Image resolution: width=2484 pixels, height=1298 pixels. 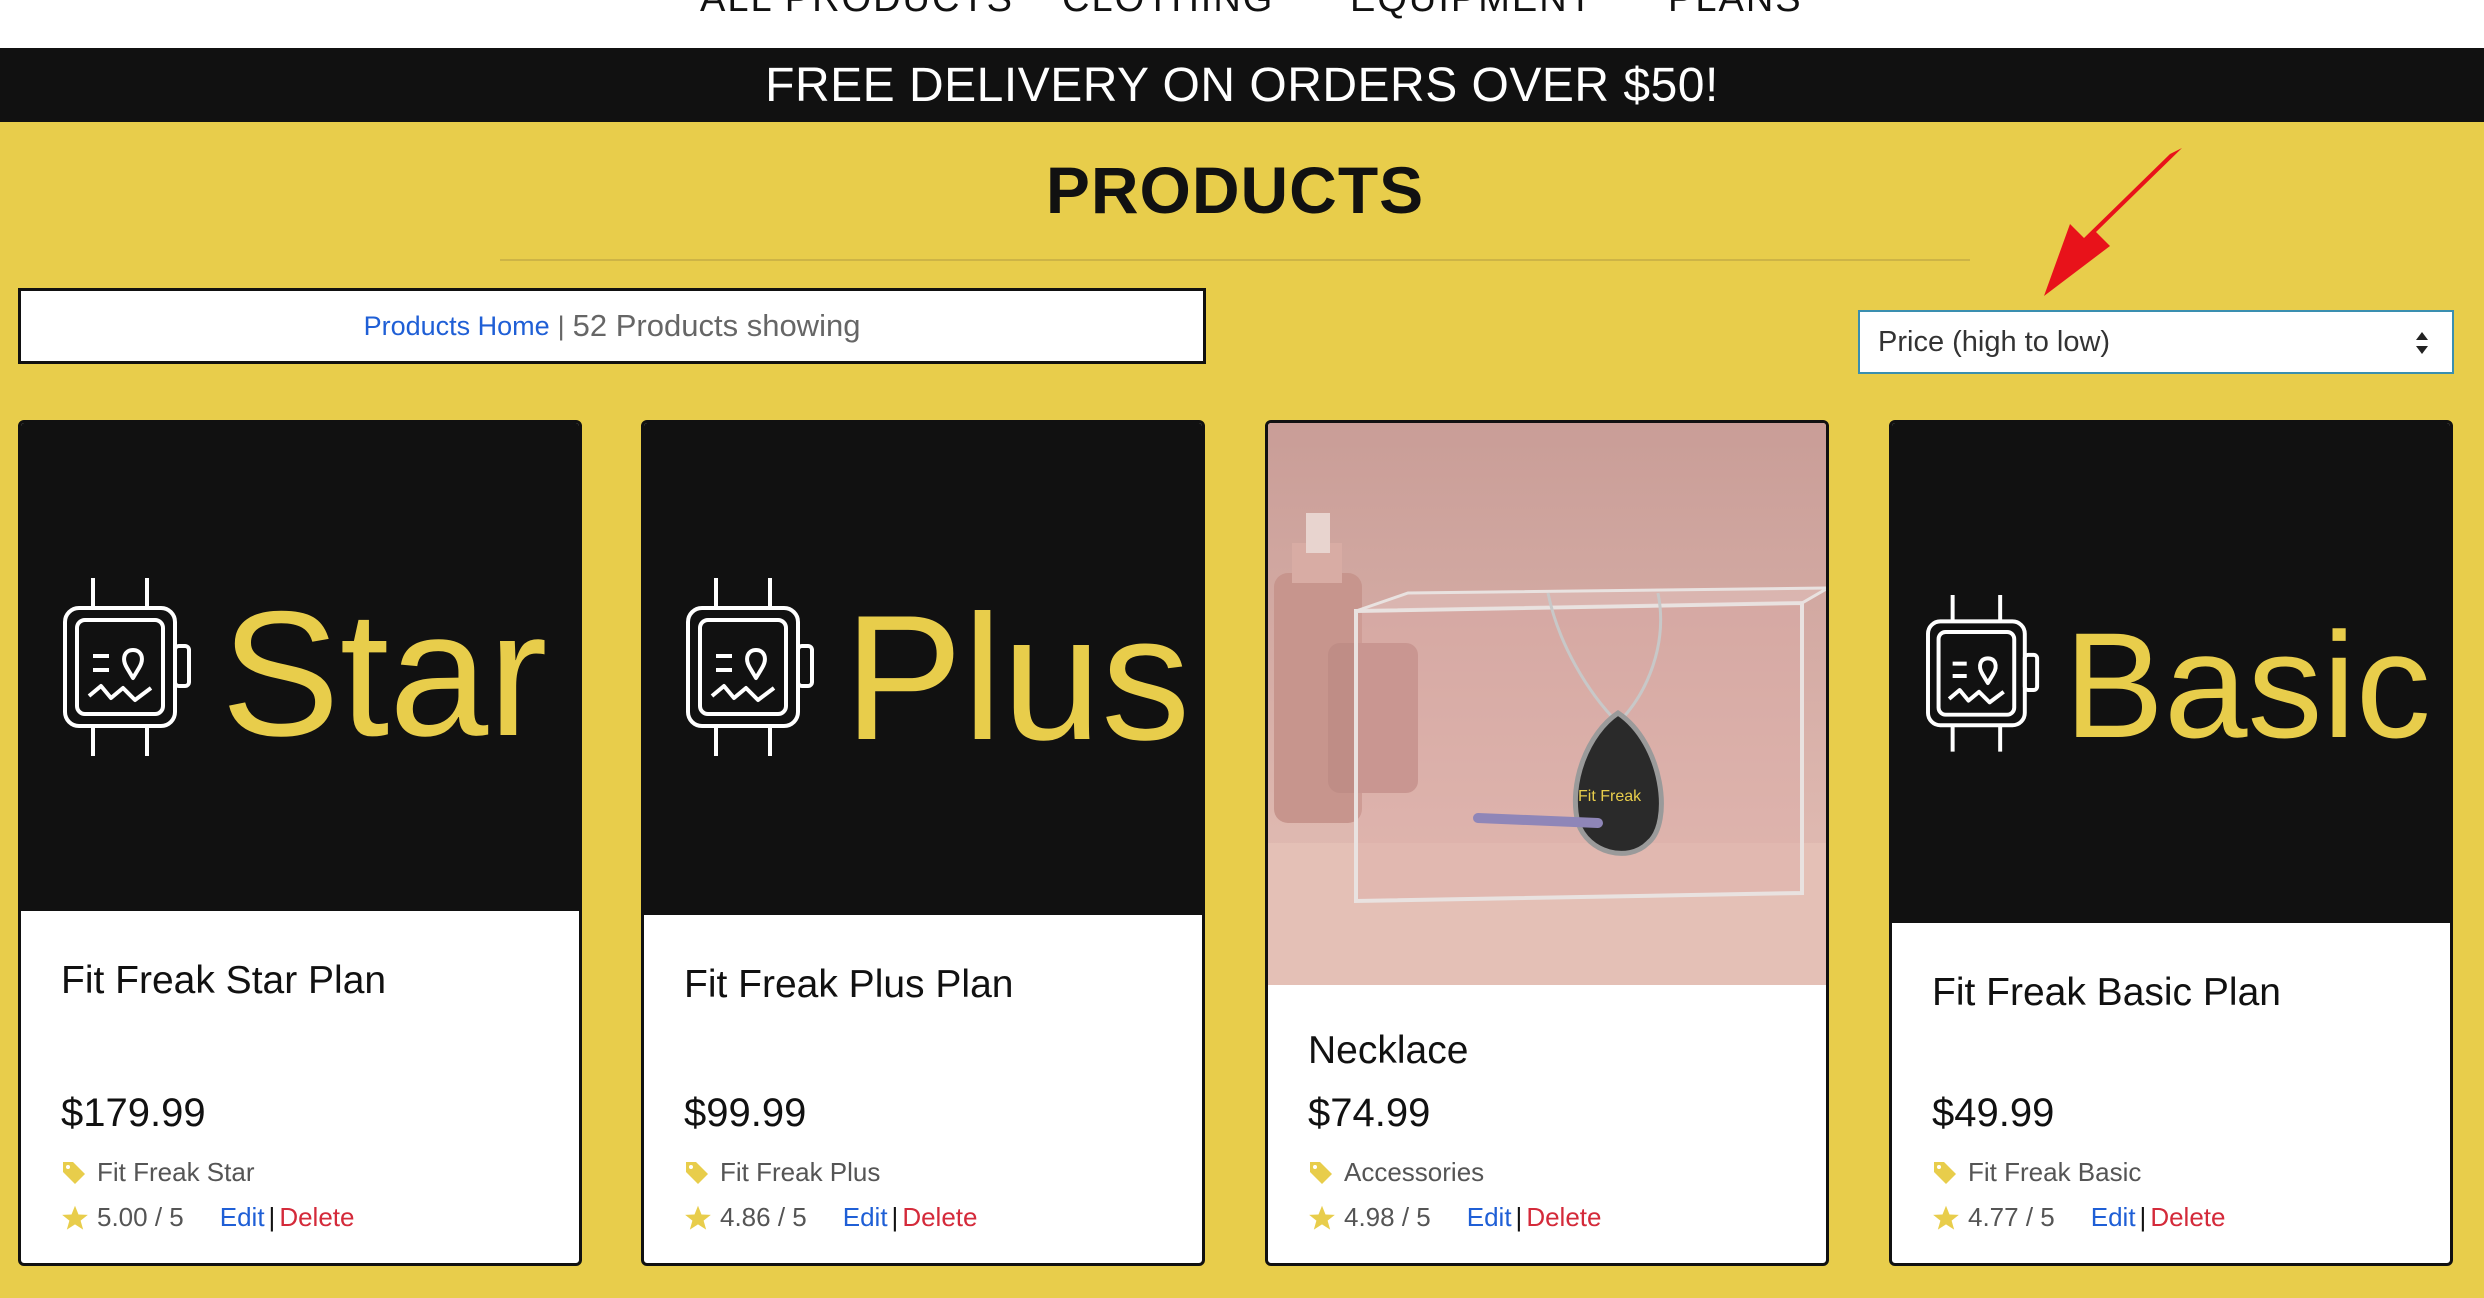 What do you see at coordinates (1472, 10) in the screenshot?
I see `nav-item-equipment: Equipment` at bounding box center [1472, 10].